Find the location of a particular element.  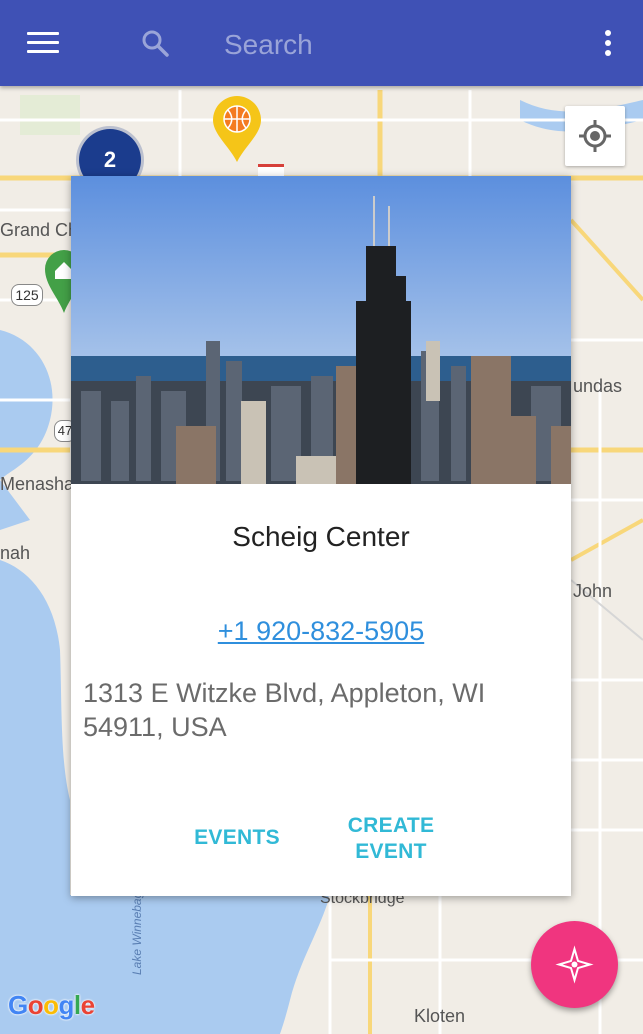

my-location-icon is located at coordinates (595, 136).